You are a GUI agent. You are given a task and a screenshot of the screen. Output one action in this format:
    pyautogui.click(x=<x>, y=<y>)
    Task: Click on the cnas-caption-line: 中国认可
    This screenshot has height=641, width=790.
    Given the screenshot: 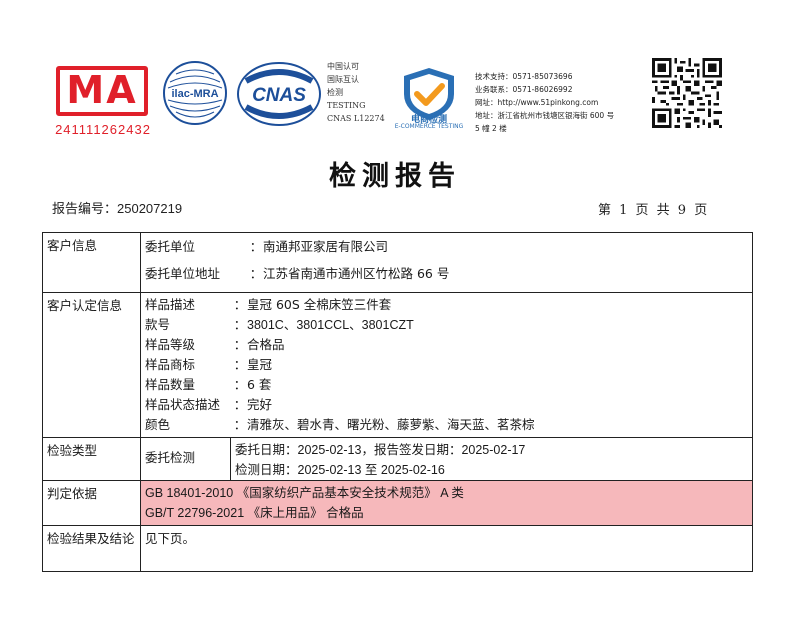 What is the action you would take?
    pyautogui.click(x=343, y=66)
    